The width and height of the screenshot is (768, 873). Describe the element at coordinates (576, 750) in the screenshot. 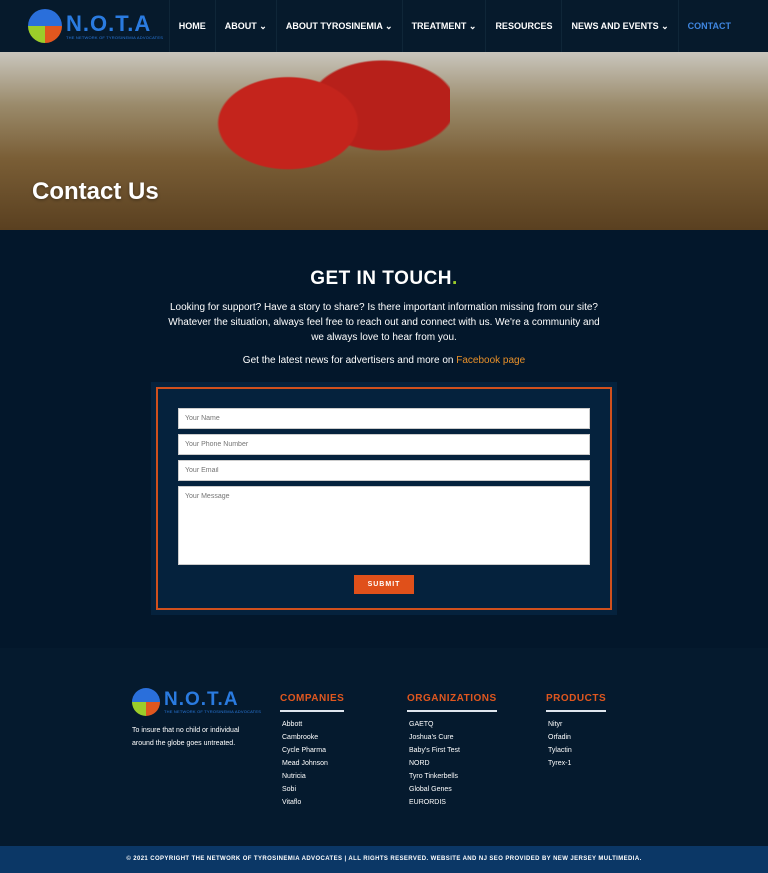

I see `product-link: Tylactin` at that location.